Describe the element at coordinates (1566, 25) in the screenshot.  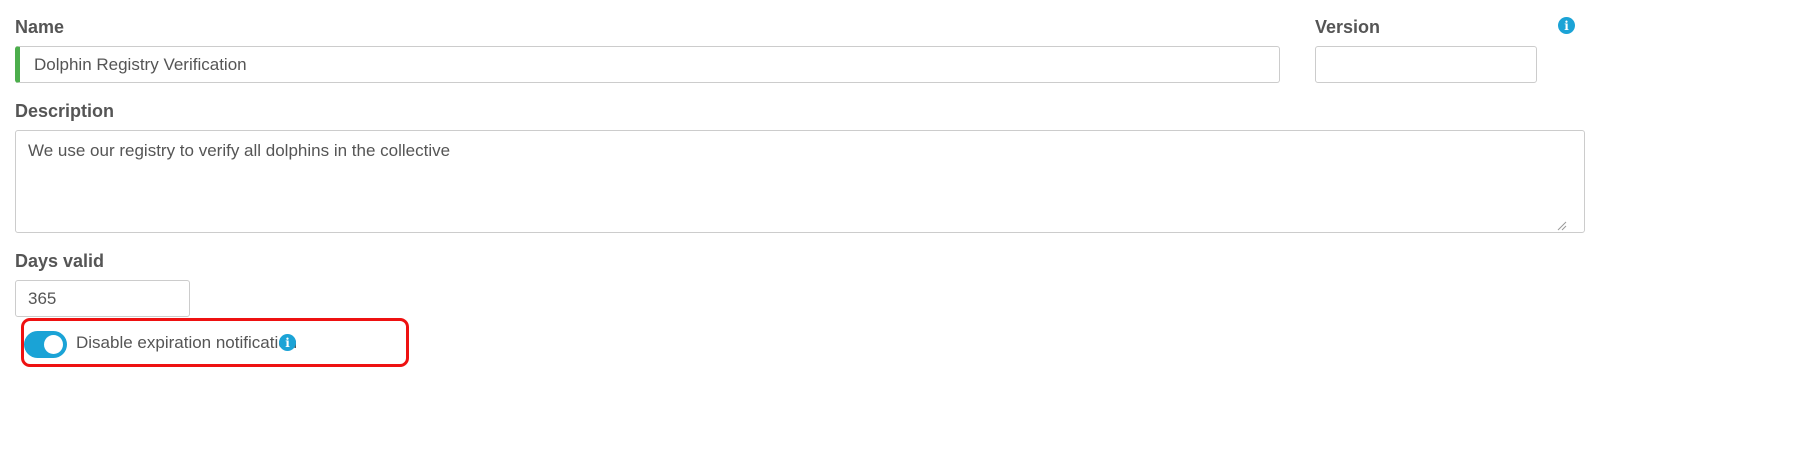
I see `version-info-icon: i` at that location.